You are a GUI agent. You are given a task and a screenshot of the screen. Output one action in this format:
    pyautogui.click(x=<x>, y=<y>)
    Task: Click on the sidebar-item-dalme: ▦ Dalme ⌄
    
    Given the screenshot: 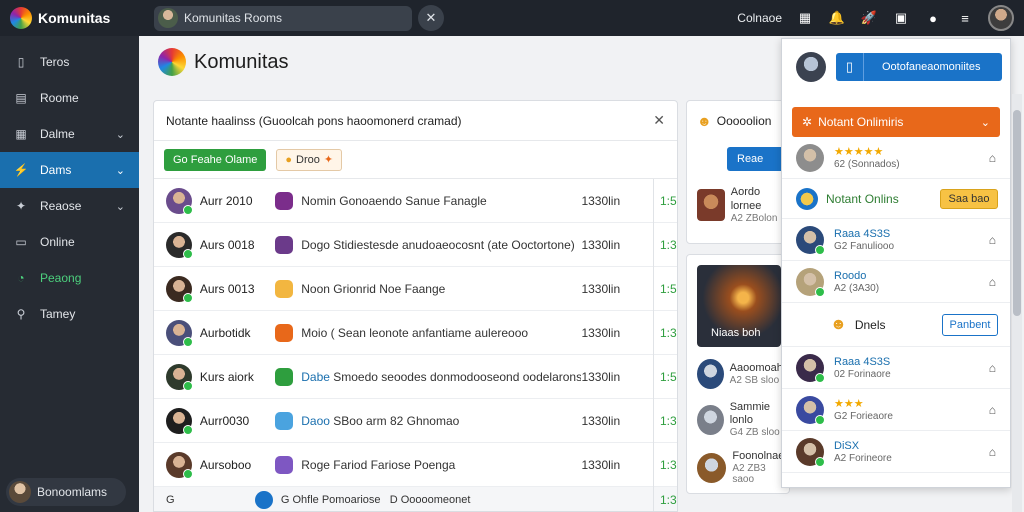 What is the action you would take?
    pyautogui.click(x=69, y=134)
    